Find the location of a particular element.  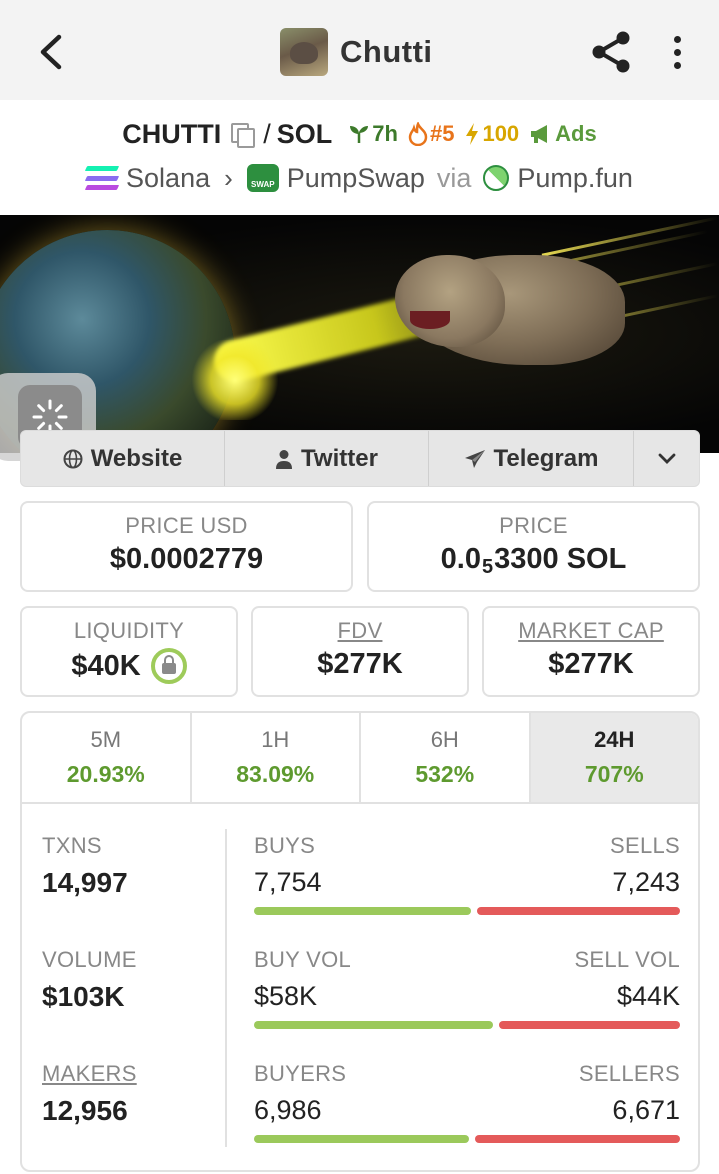

tab-24h: 24H 707% is located at coordinates (614, 757).